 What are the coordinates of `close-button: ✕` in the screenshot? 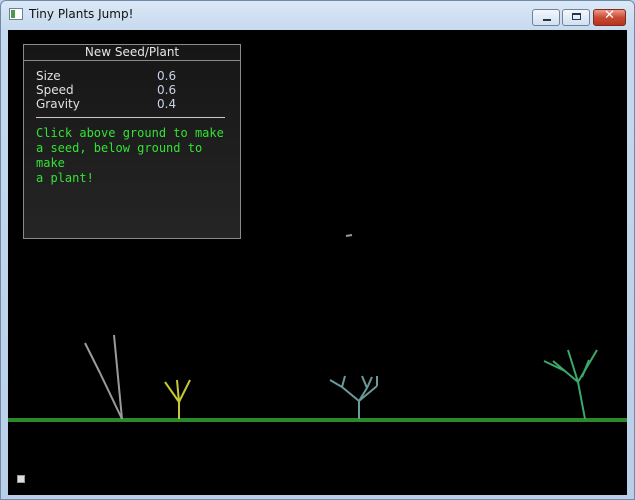 It's located at (609, 17).